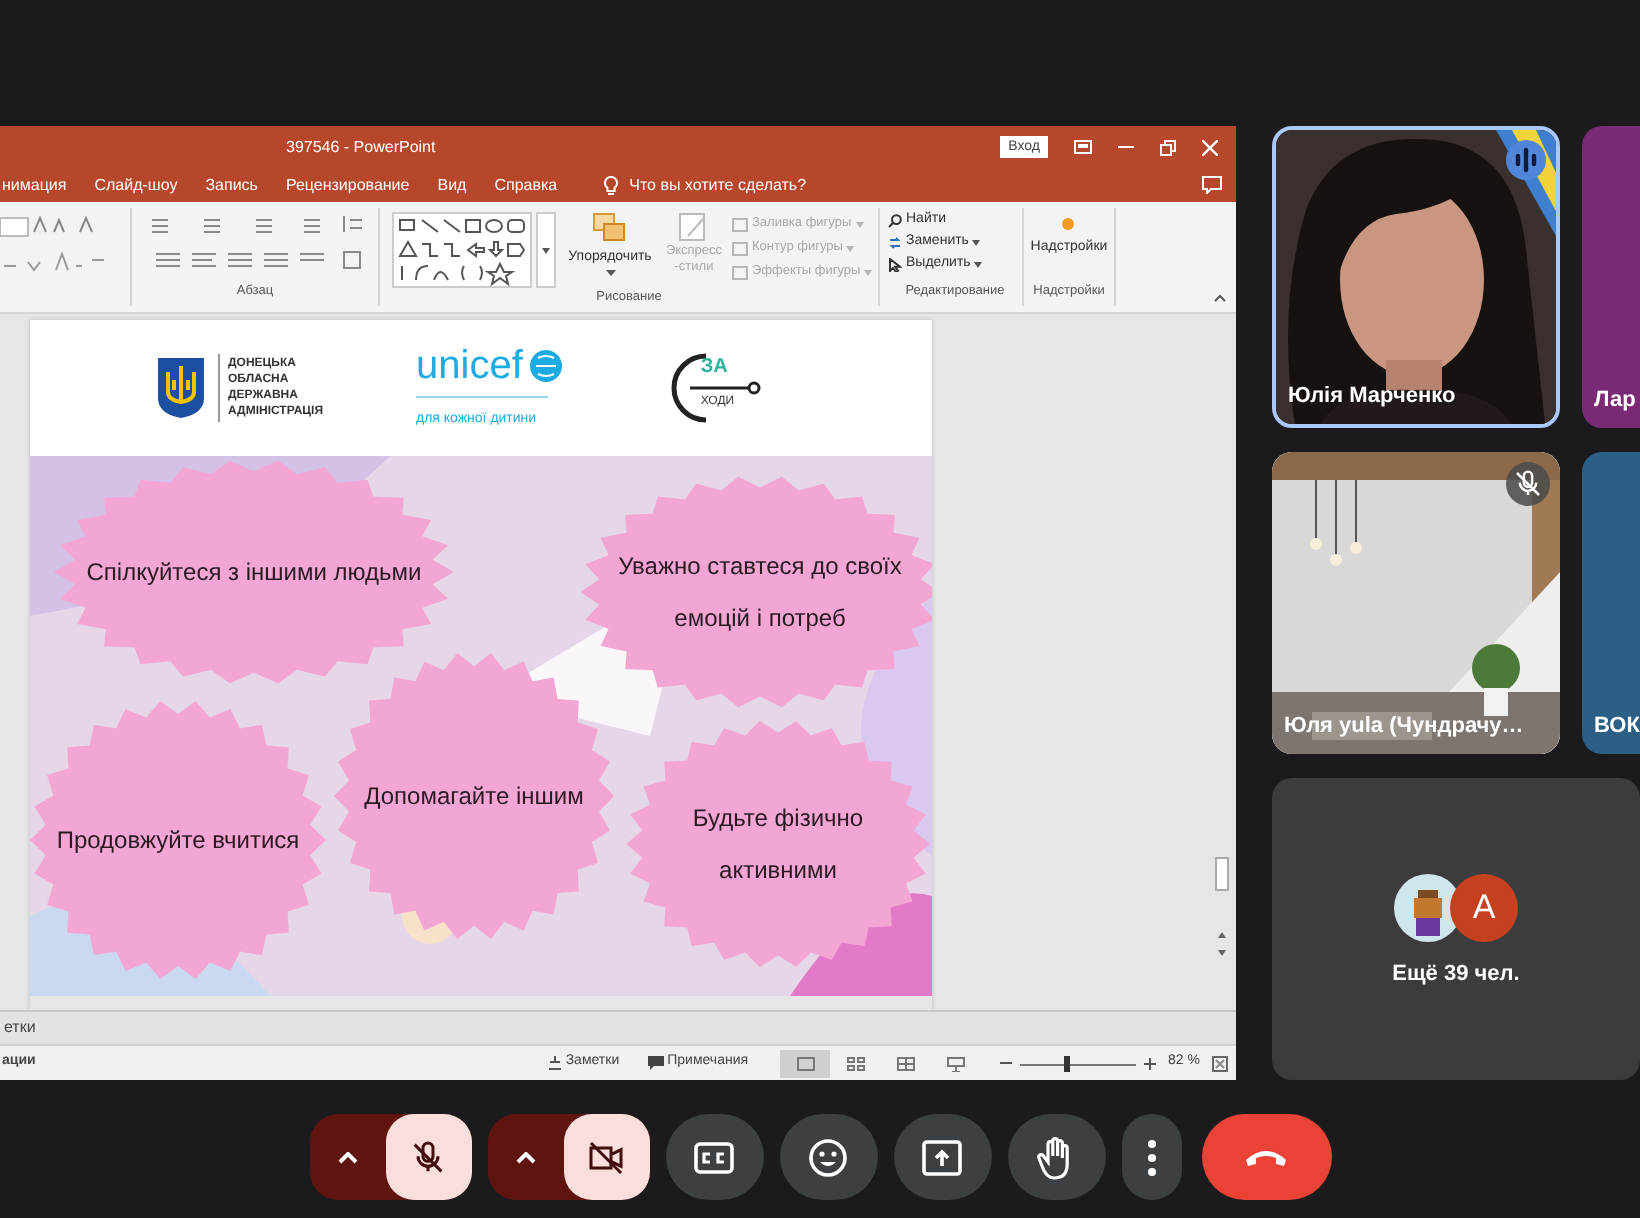 This screenshot has height=1218, width=1640. Describe the element at coordinates (1078, 1063) in the screenshot. I see `zoom-slider` at that location.